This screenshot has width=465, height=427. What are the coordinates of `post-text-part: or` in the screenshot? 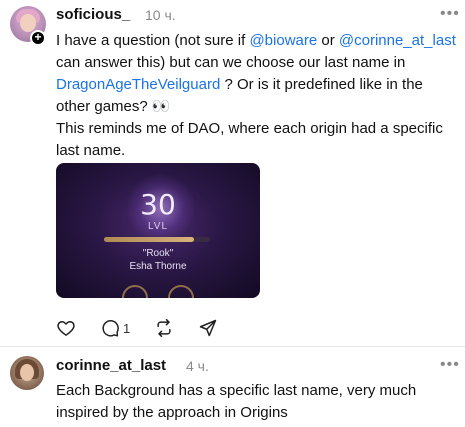 It's located at (328, 40).